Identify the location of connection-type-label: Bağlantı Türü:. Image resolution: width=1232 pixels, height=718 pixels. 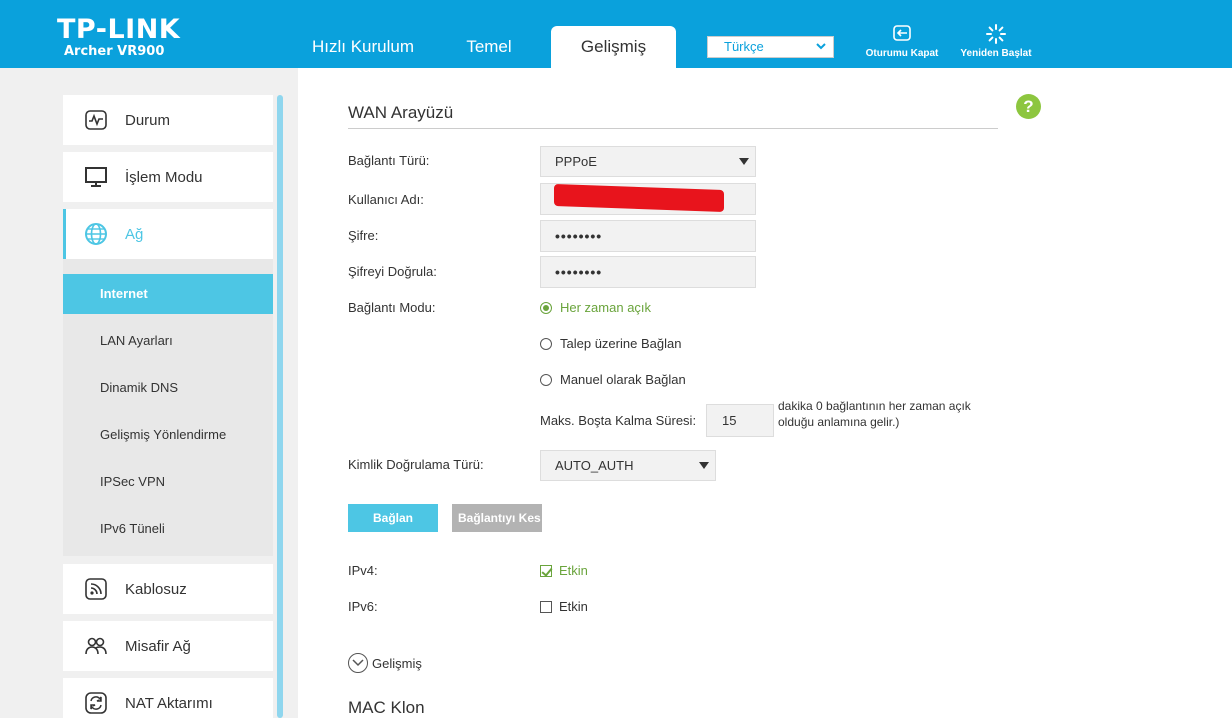
(389, 160).